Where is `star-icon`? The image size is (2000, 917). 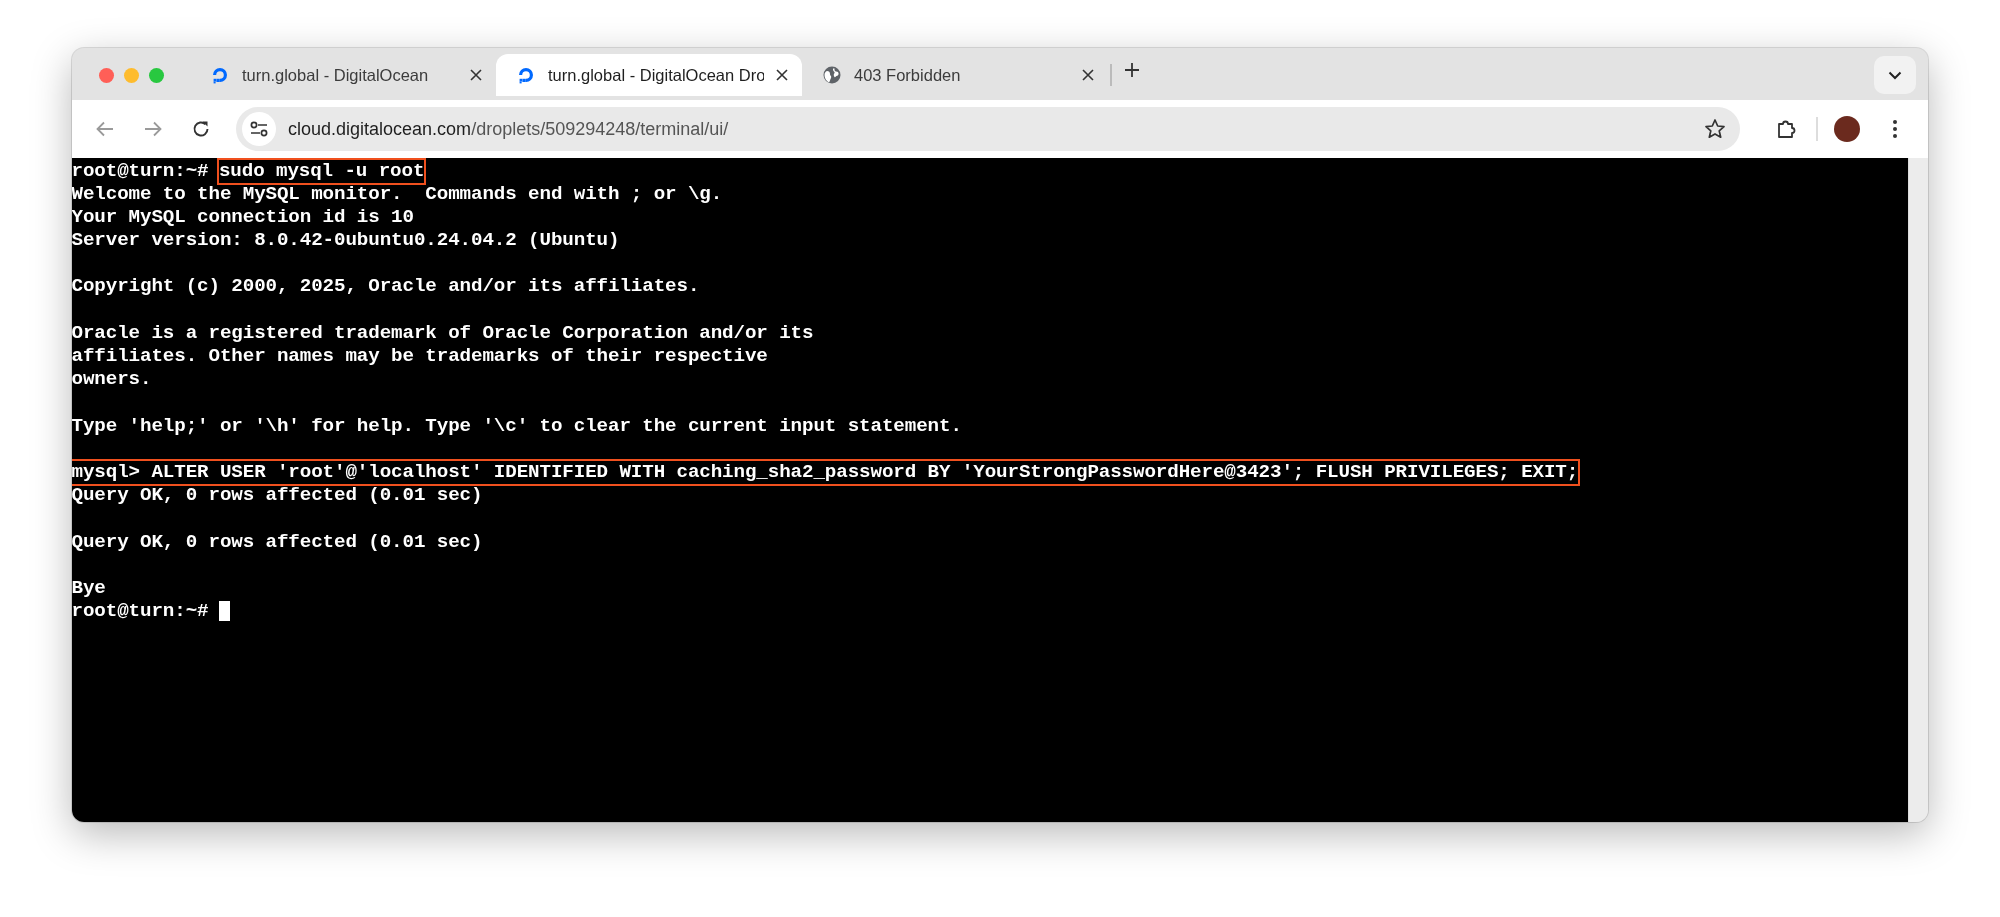 star-icon is located at coordinates (1715, 129).